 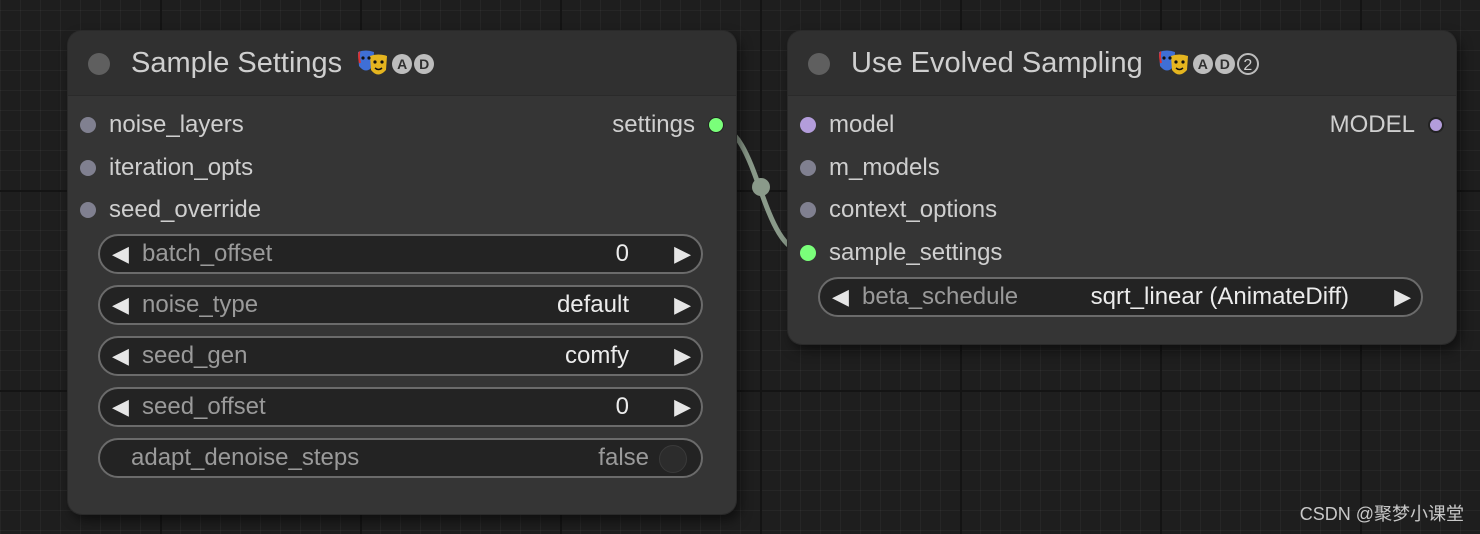 I want to click on watermark: CSDN @聚梦小课堂, so click(x=1381, y=514).